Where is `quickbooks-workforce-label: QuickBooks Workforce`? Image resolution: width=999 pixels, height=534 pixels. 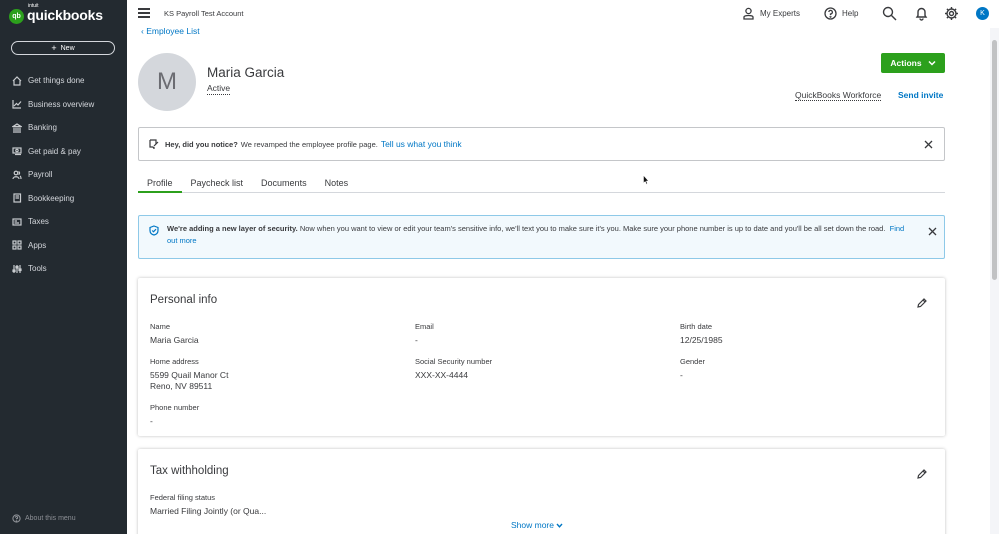 quickbooks-workforce-label: QuickBooks Workforce is located at coordinates (838, 95).